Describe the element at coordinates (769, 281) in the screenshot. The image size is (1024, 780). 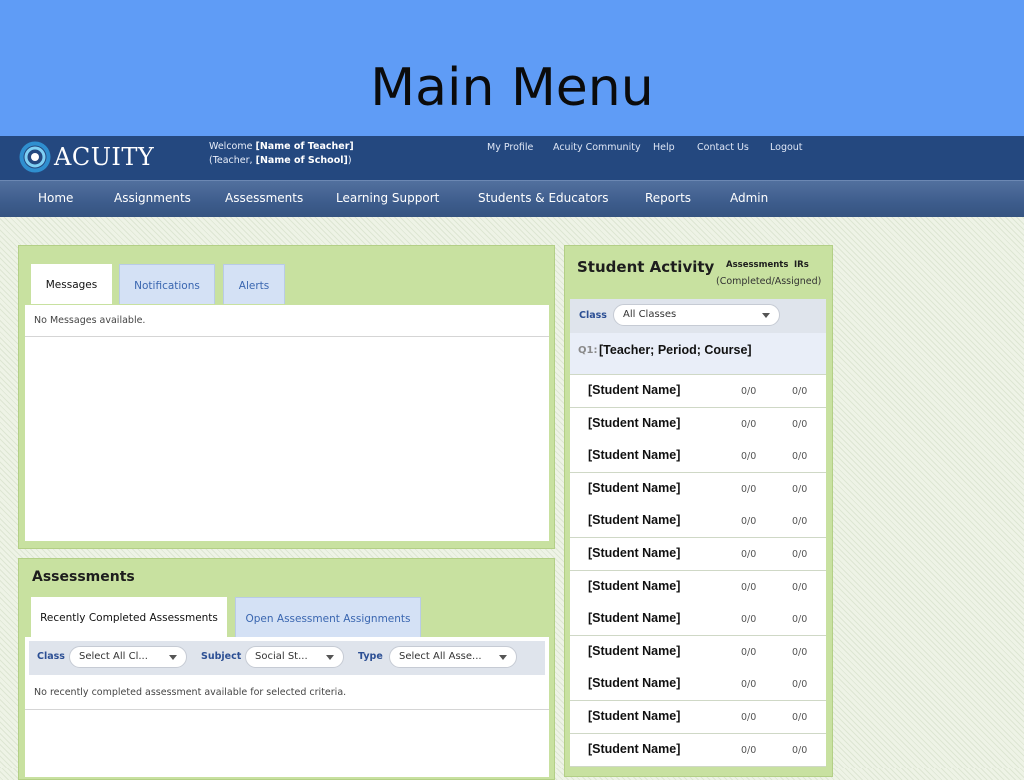
I see `completed-assigned-note: (Completed/Assigned)` at that location.